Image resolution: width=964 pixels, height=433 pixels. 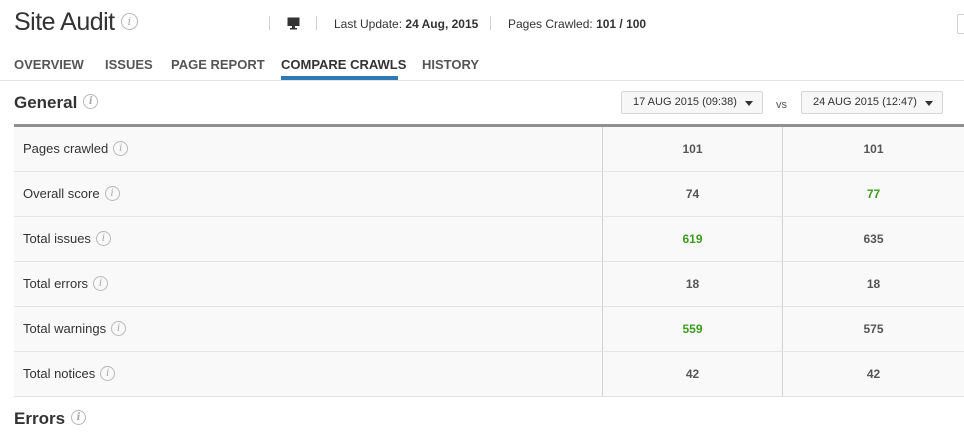 I want to click on row-label-text: Overall score, so click(x=61, y=193).